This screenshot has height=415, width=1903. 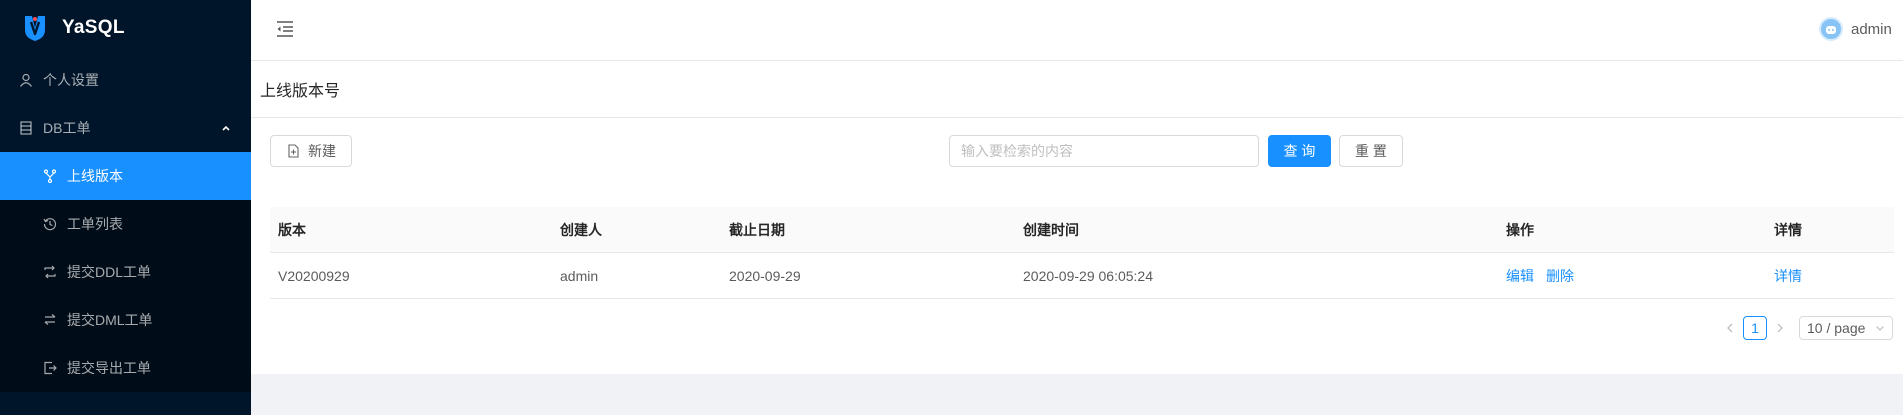 I want to click on chevron-down-icon, so click(x=1880, y=328).